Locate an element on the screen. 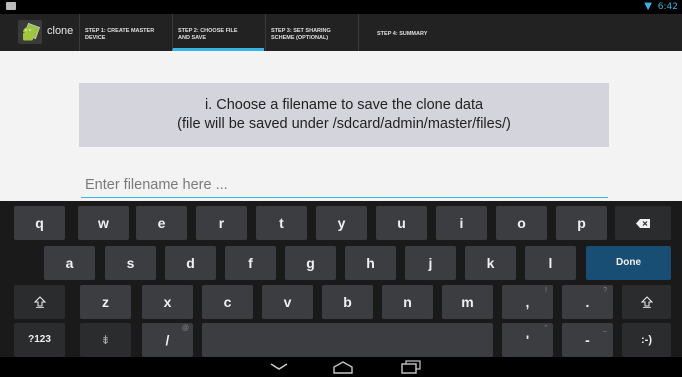  key-n: n is located at coordinates (407, 302).